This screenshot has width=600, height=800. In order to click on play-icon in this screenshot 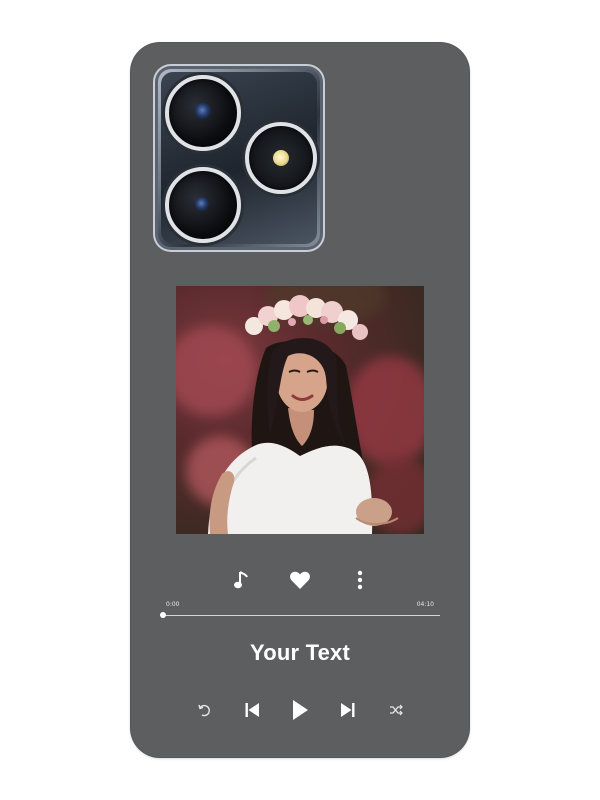, I will do `click(300, 710)`.